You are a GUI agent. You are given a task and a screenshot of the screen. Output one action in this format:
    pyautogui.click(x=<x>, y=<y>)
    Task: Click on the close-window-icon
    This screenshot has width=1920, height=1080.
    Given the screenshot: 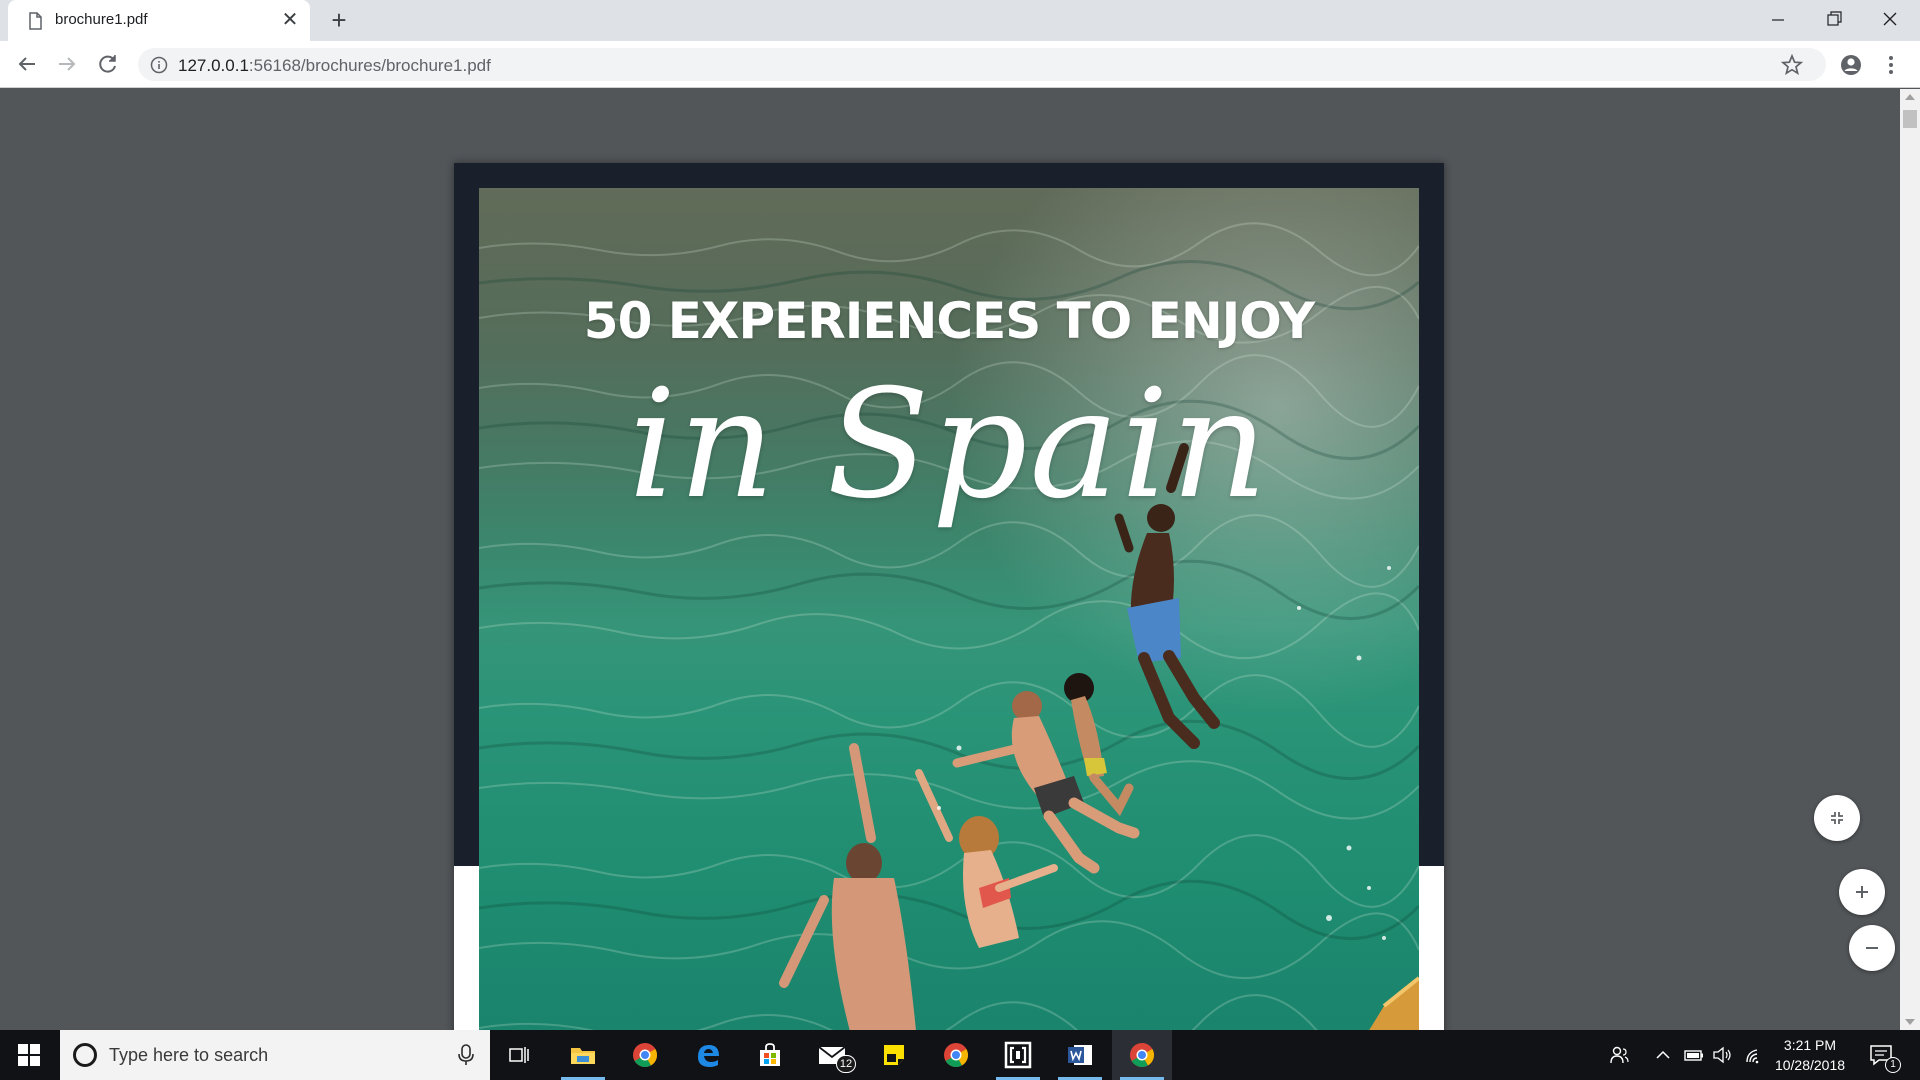 What is the action you would take?
    pyautogui.click(x=1890, y=20)
    